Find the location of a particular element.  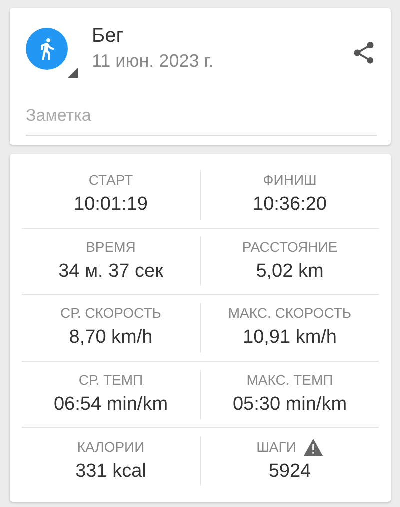

stat-value: 10:01:19 is located at coordinates (111, 205).